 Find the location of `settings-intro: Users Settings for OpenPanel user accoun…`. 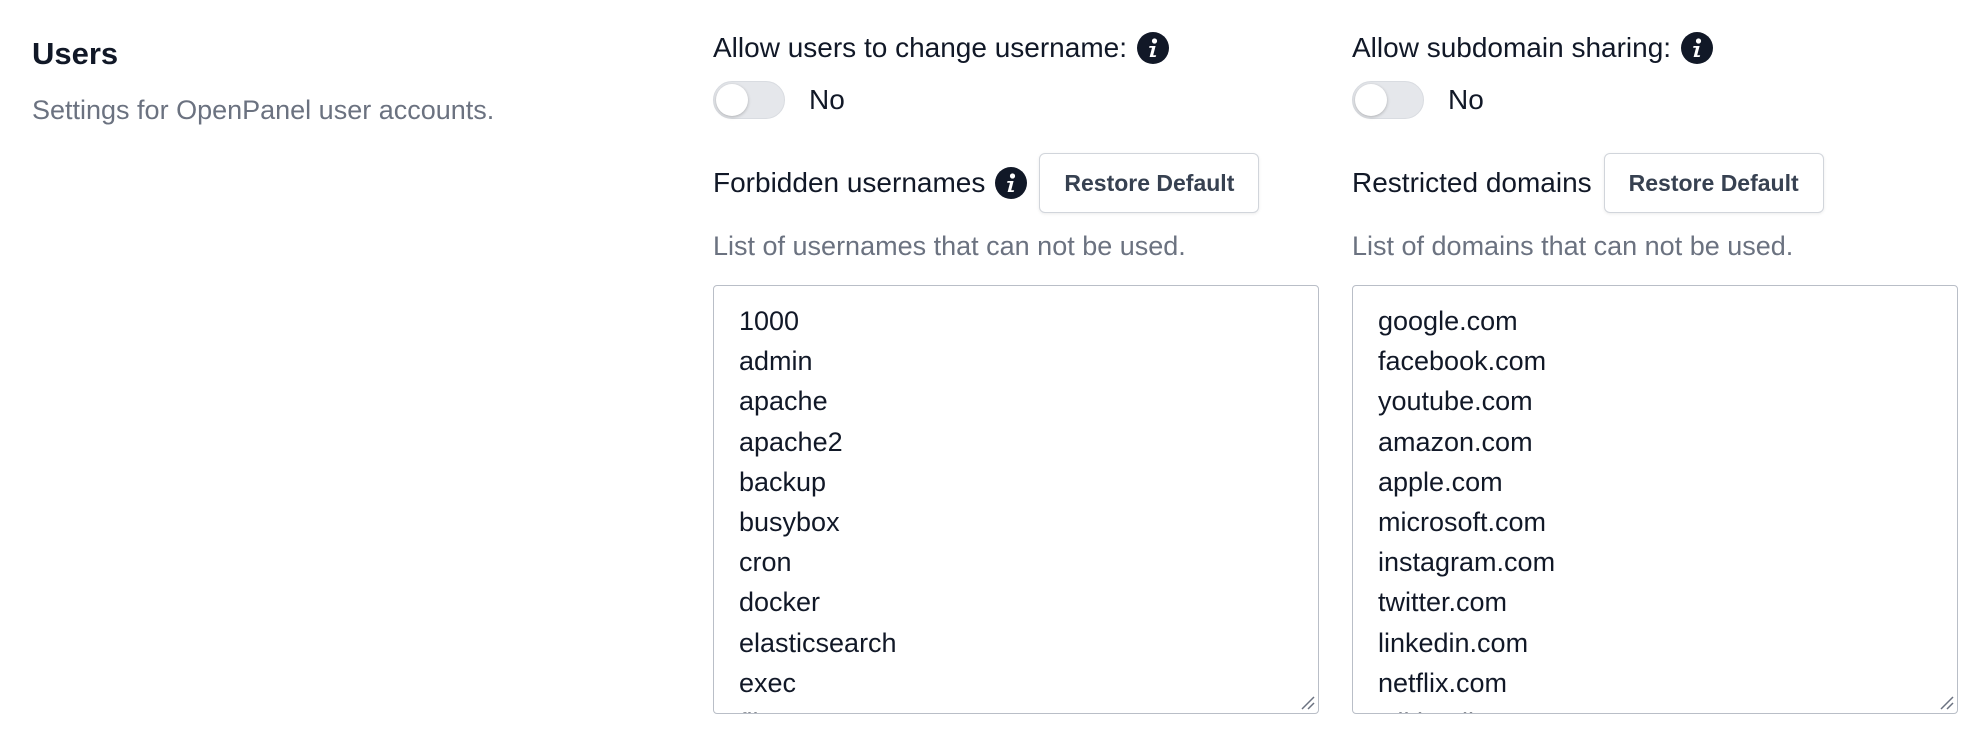

settings-intro: Users Settings for OpenPanel user accoun… is located at coordinates (312, 81).